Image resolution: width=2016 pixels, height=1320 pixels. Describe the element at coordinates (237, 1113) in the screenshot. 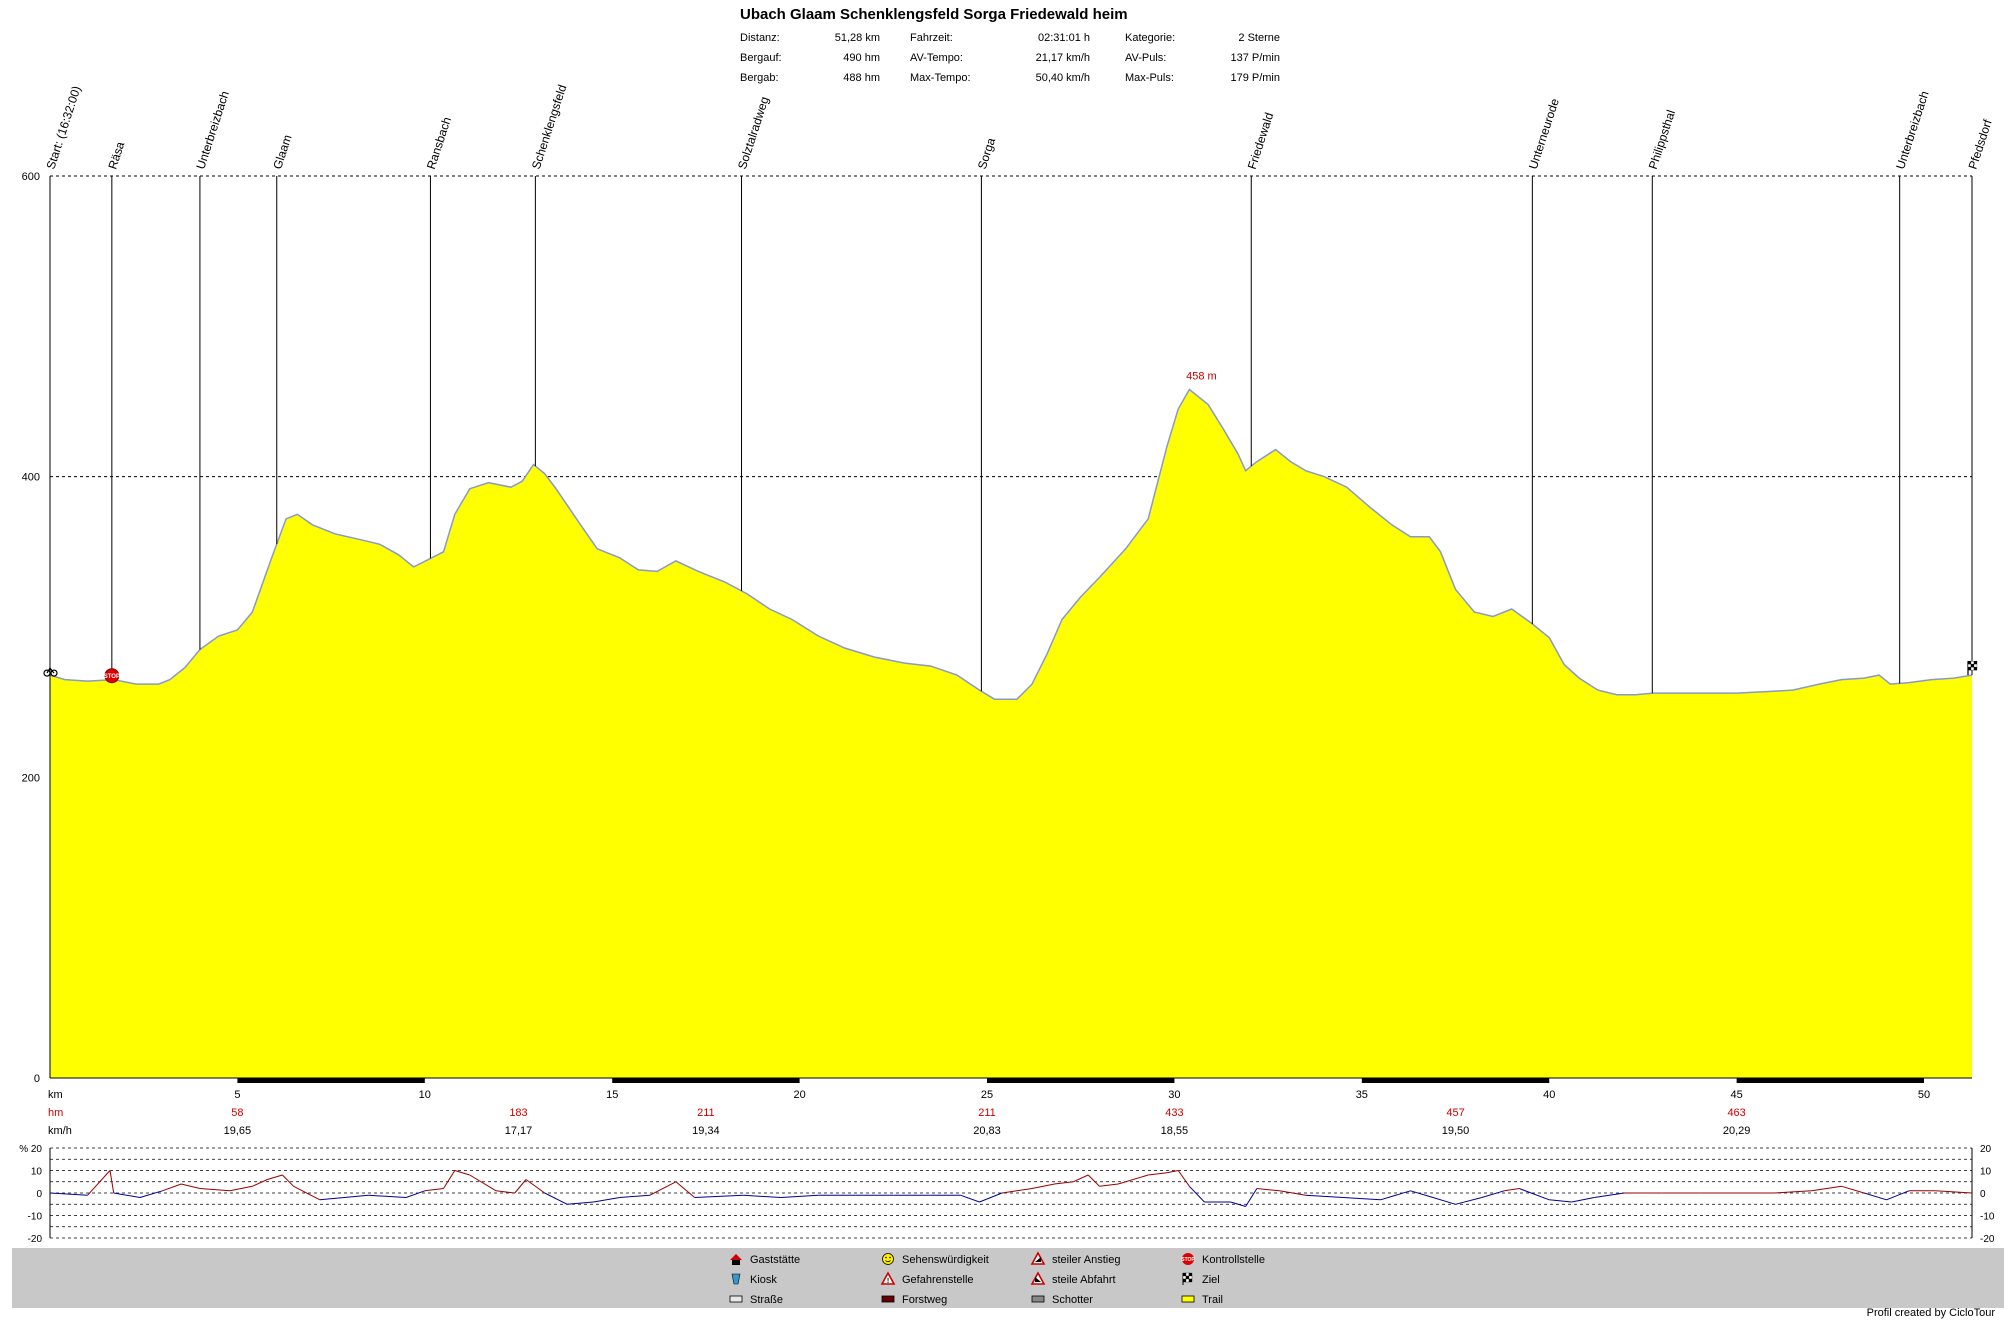

I see `table-cell: 58` at that location.